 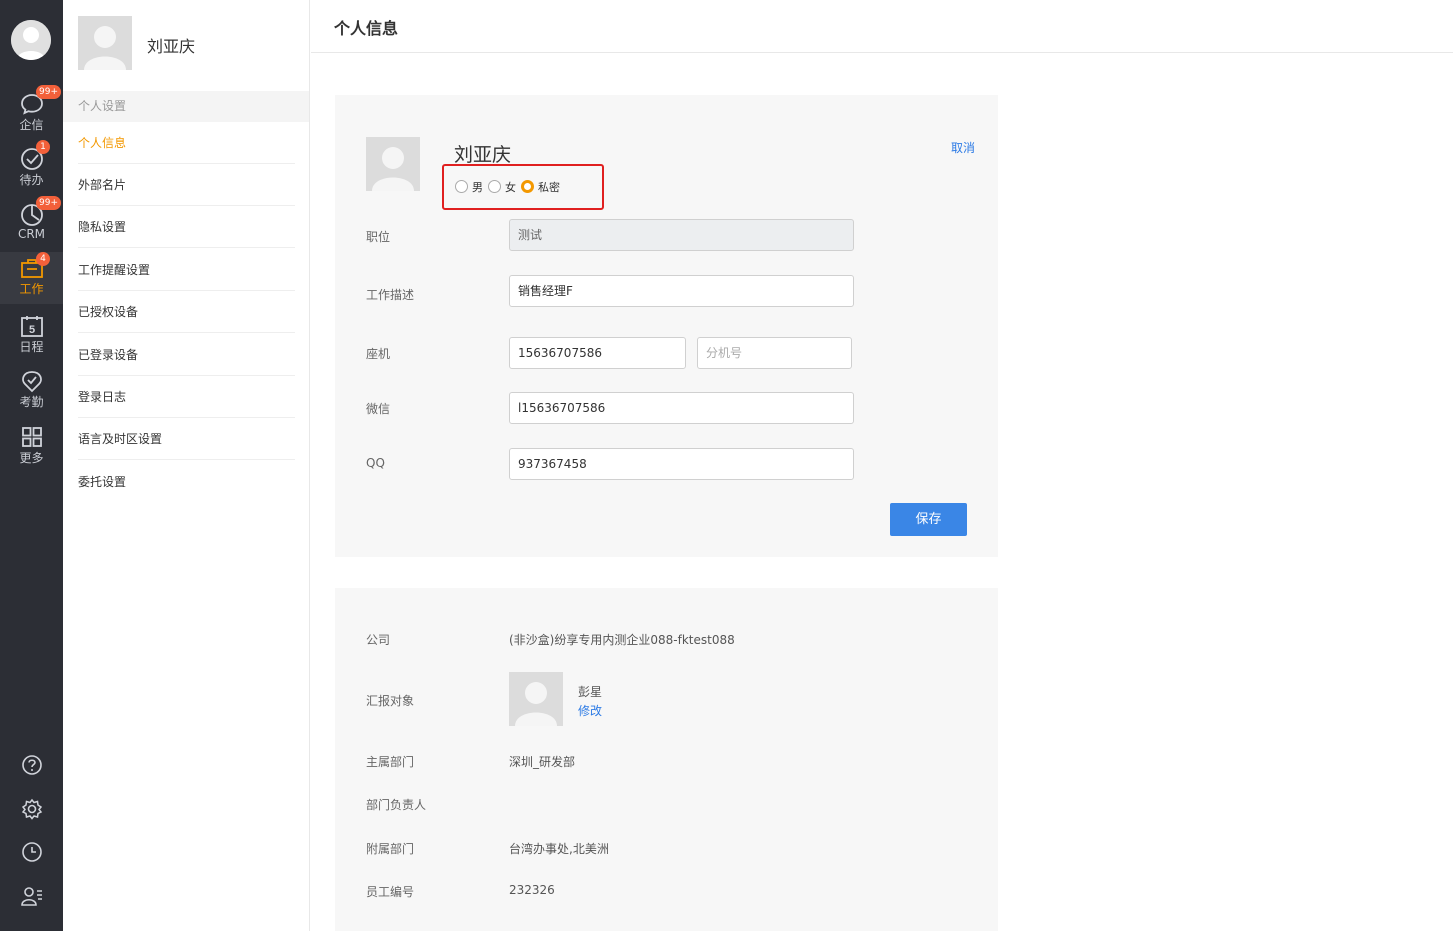 I want to click on report-to-avatar, so click(x=536, y=699).